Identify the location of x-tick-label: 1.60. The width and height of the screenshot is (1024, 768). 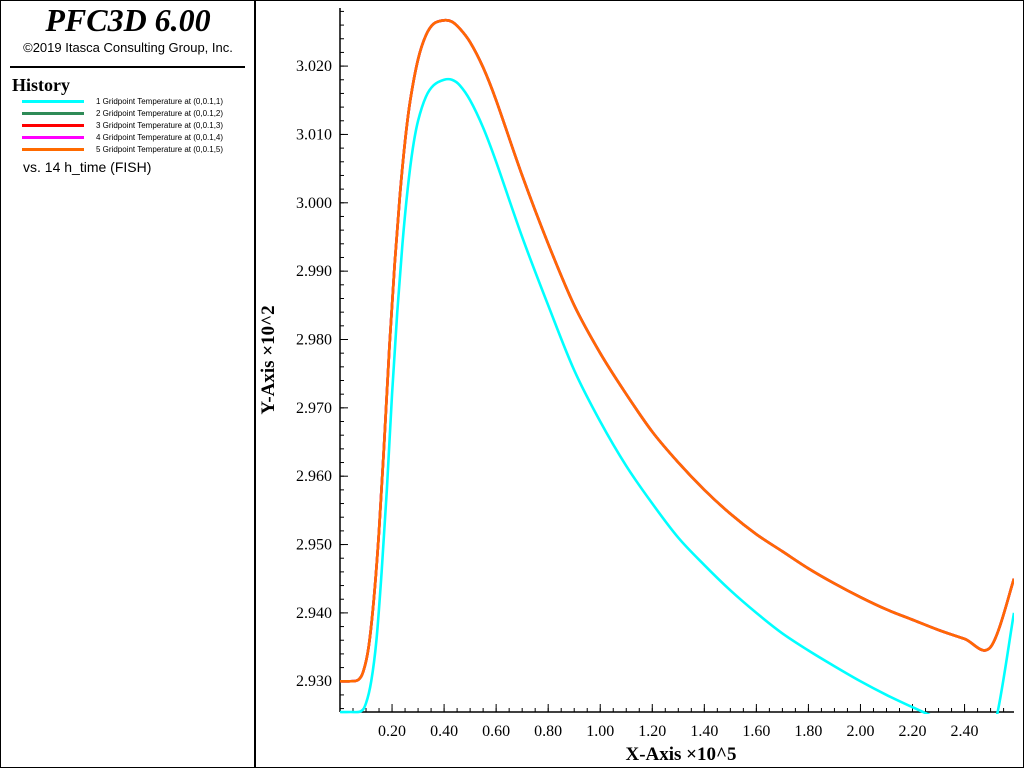
(756, 731).